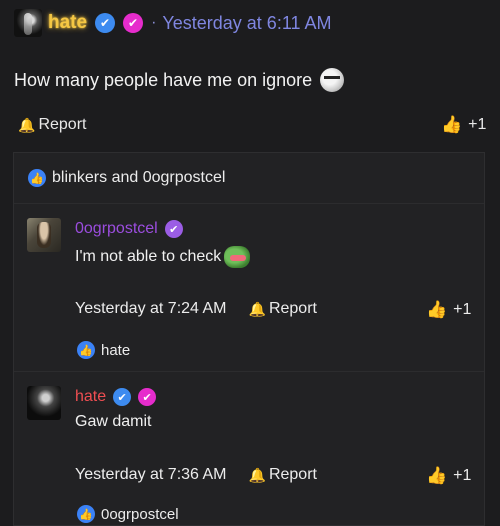 This screenshot has width=500, height=526. What do you see at coordinates (151, 475) in the screenshot?
I see `comment-timestamp: Yesterday at 7:36 AM` at bounding box center [151, 475].